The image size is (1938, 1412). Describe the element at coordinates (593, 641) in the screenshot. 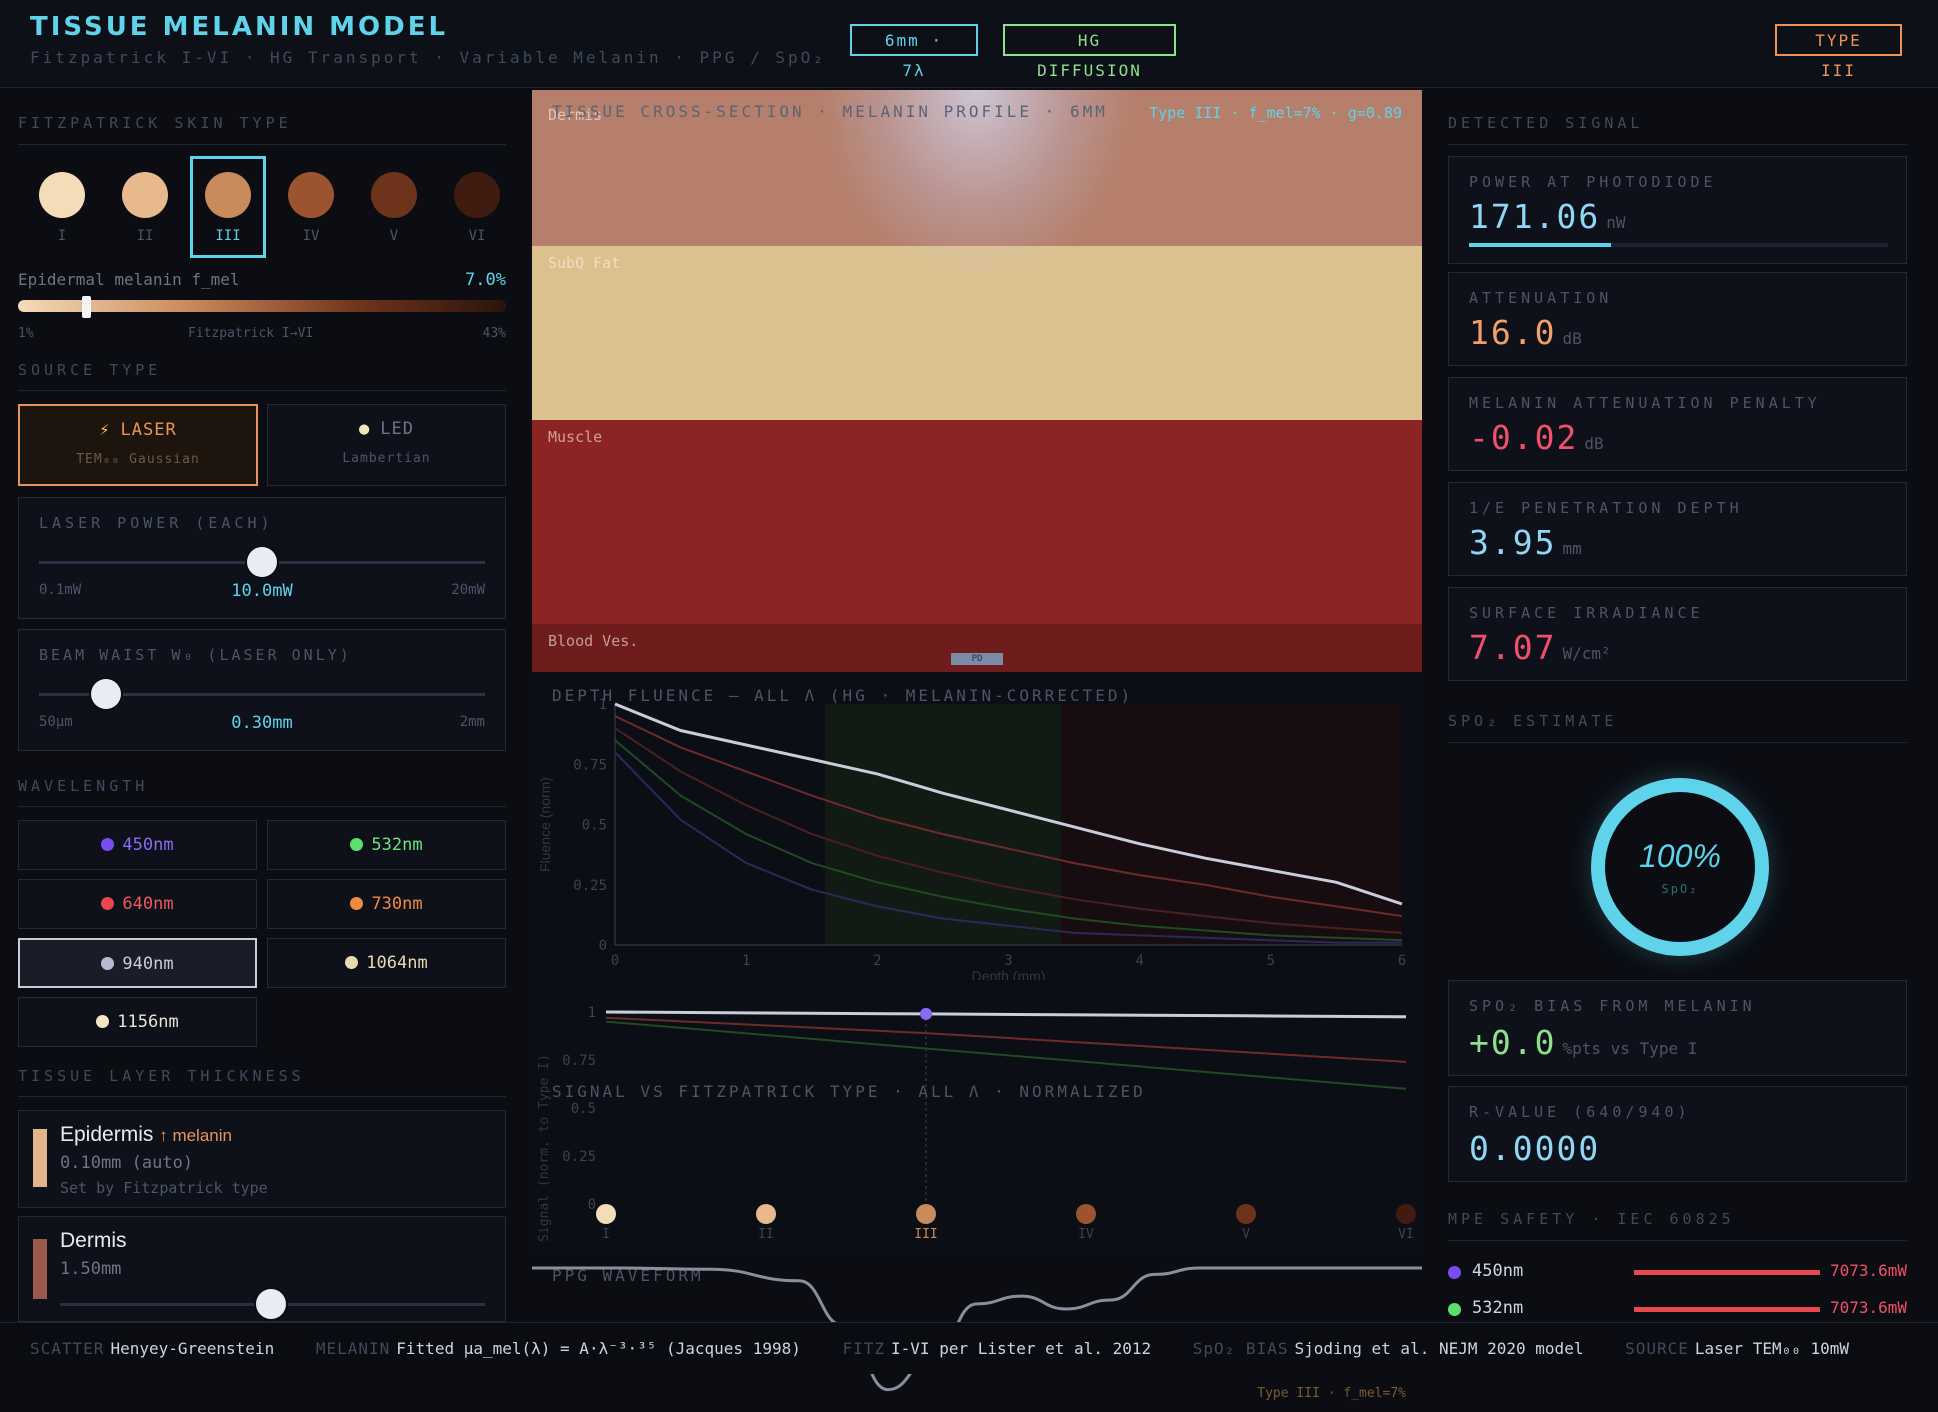

I see `tissue-layer-label: Blood Ves.` at that location.